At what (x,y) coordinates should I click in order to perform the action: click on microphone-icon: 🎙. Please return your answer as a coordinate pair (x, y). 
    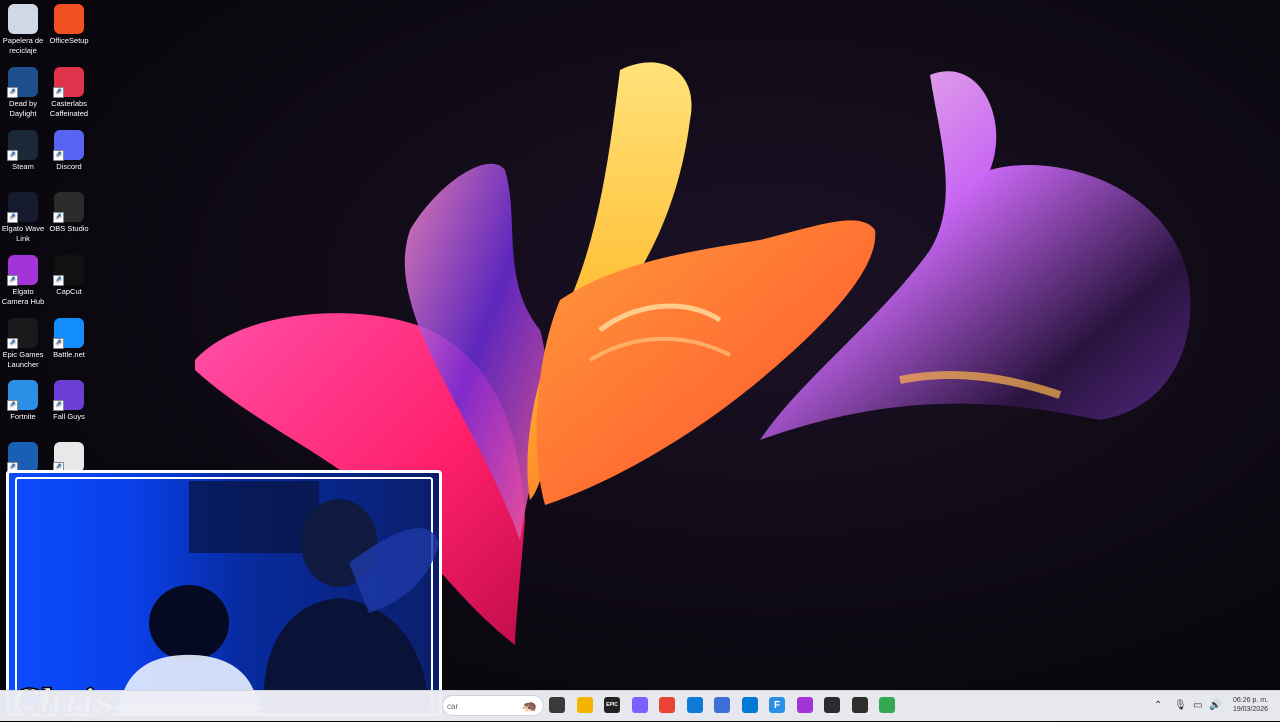
    Looking at the image, I should click on (1180, 706).